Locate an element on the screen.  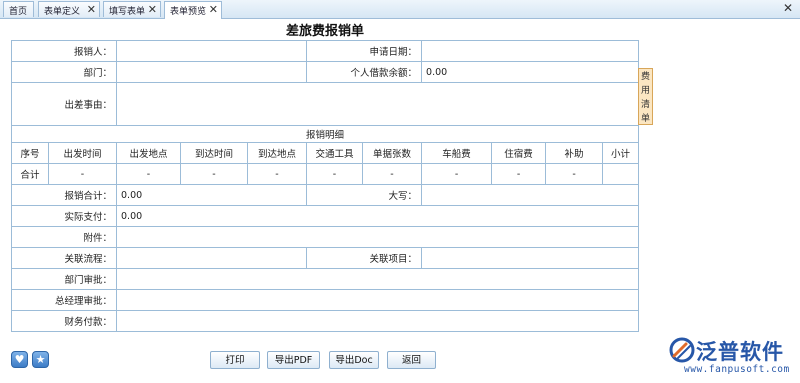
side-tag-char: 费 is located at coordinates (645, 77).